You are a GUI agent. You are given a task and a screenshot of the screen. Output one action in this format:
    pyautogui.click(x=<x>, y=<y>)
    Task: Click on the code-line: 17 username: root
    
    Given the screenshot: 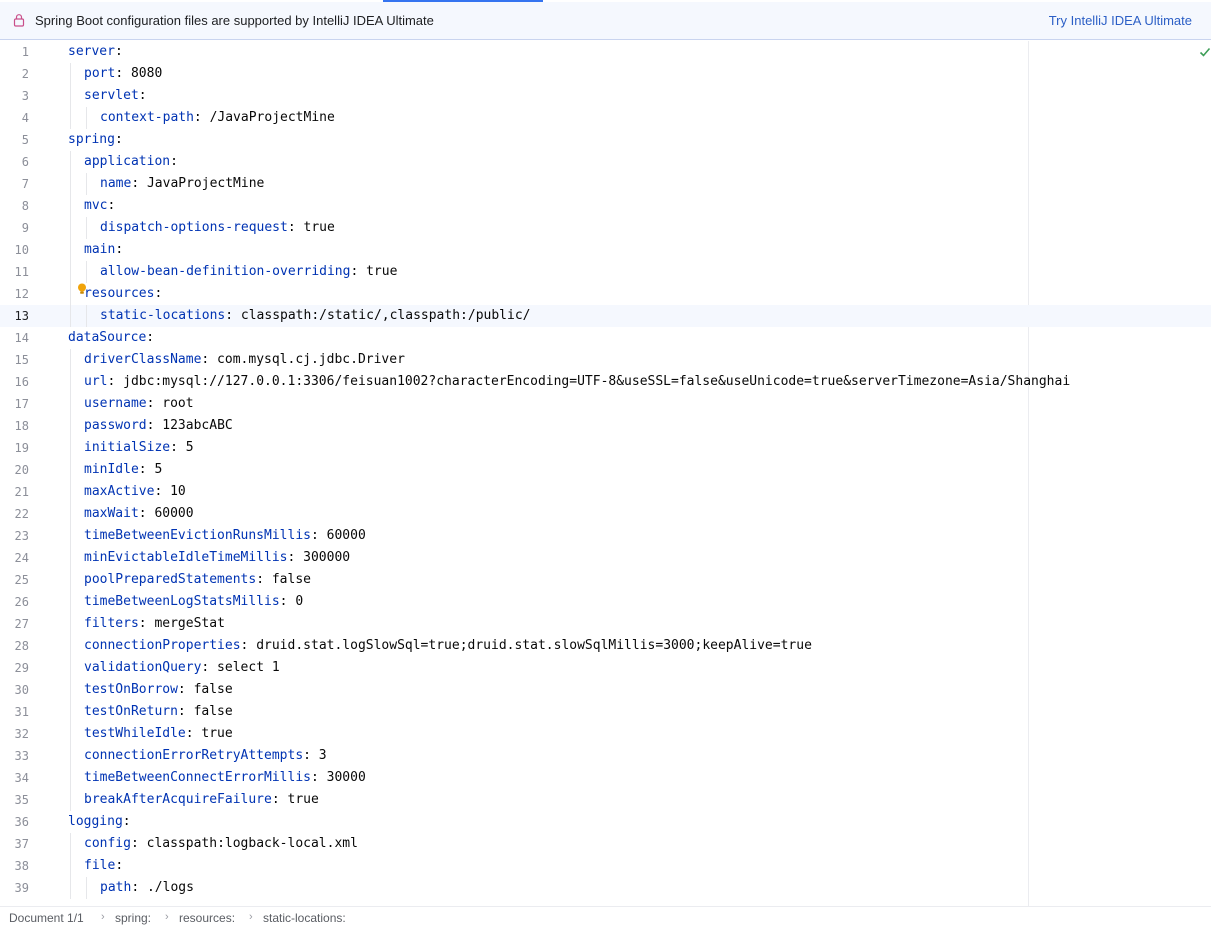 What is the action you would take?
    pyautogui.click(x=605, y=404)
    